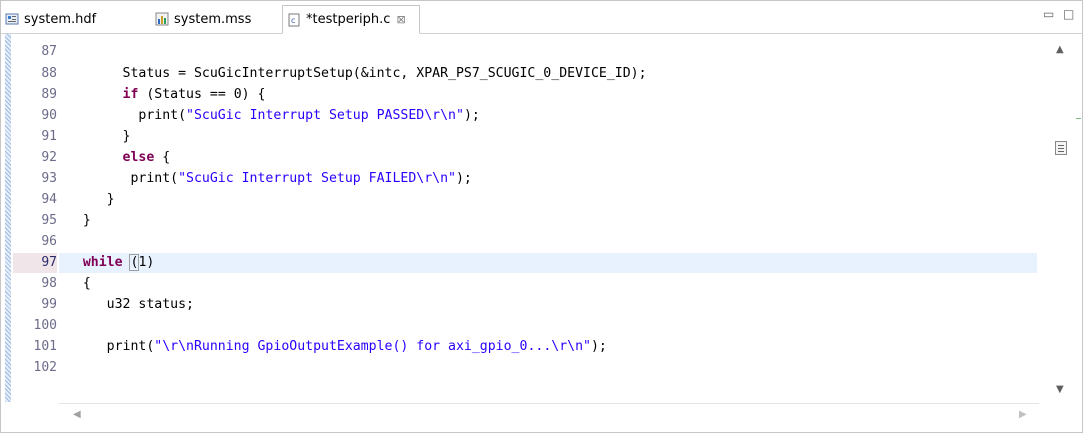 Image resolution: width=1083 pixels, height=433 pixels. Describe the element at coordinates (49, 178) in the screenshot. I see `line-number: 93` at that location.